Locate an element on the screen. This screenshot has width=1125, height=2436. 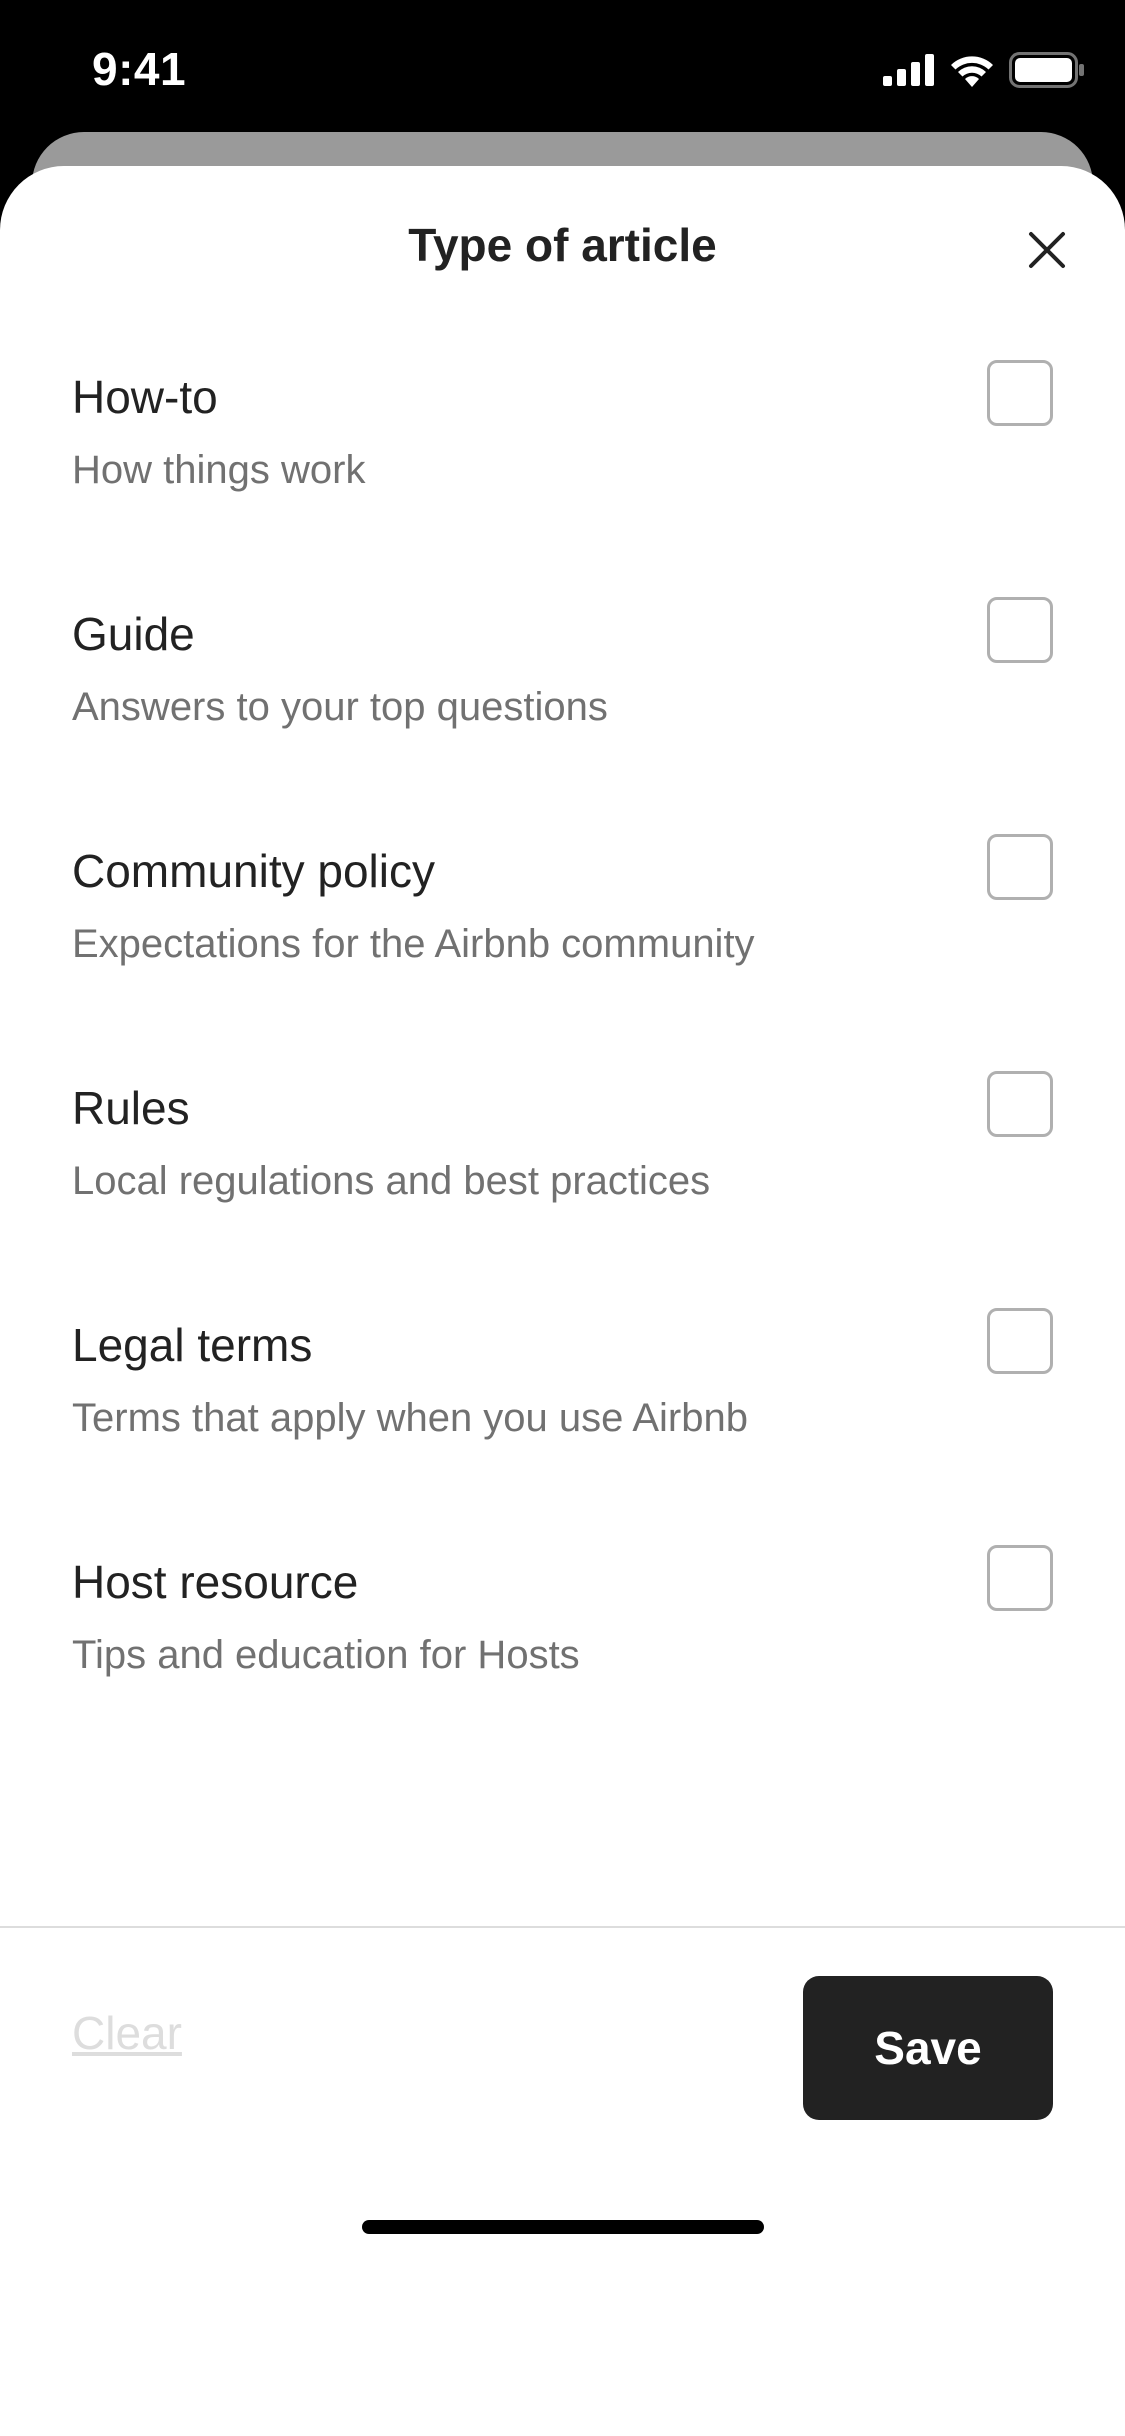
status-icons is located at coordinates (984, 72).